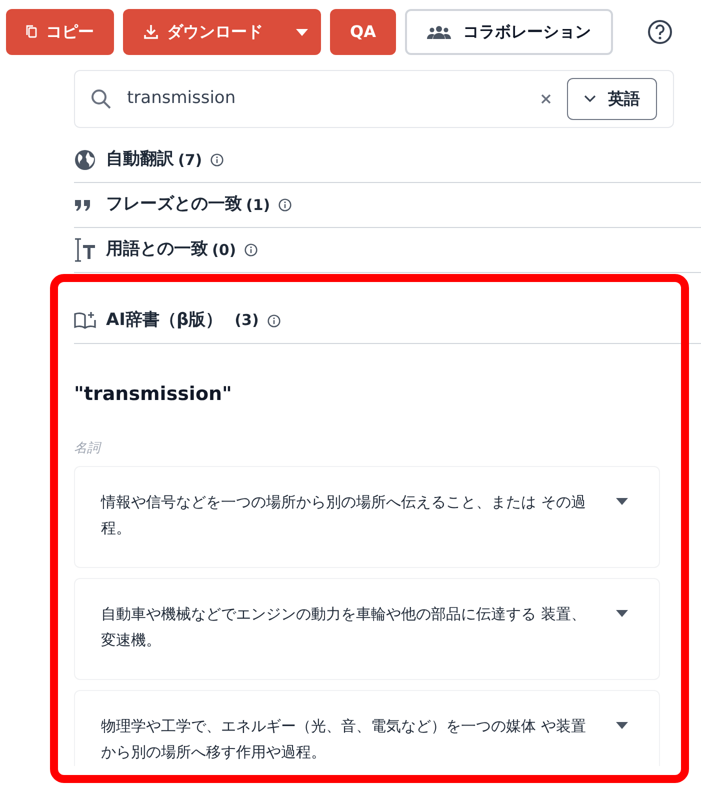 This screenshot has width=701, height=793. I want to click on search-value: transmission, so click(334, 99).